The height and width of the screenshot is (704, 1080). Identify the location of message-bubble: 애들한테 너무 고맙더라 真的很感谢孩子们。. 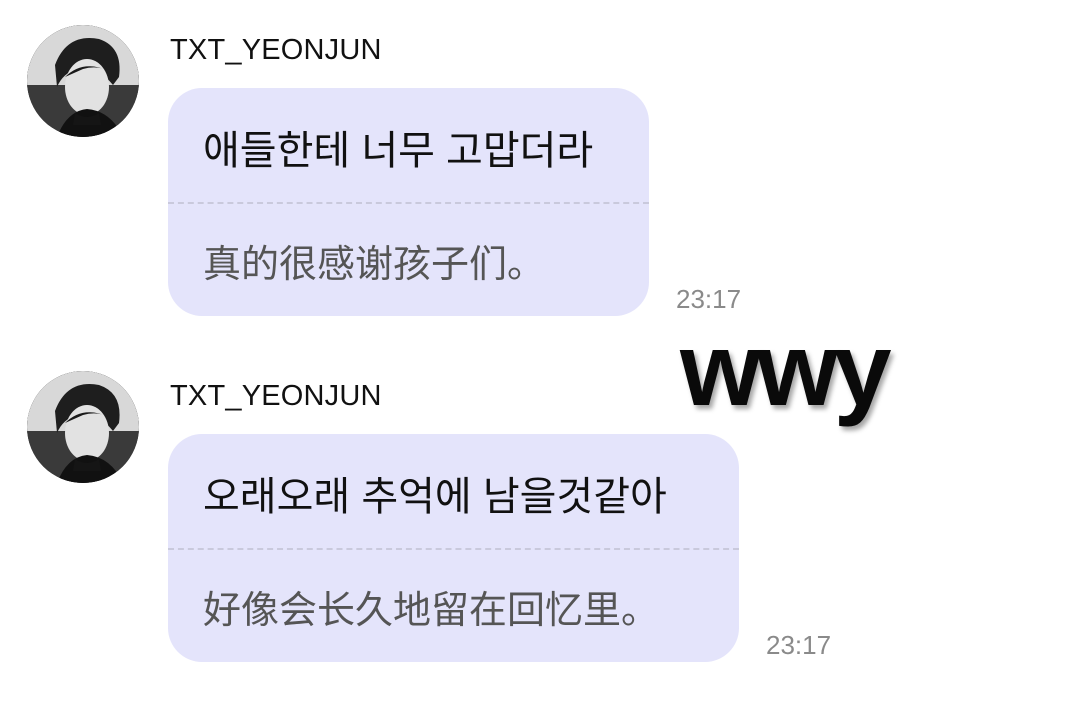
(408, 202).